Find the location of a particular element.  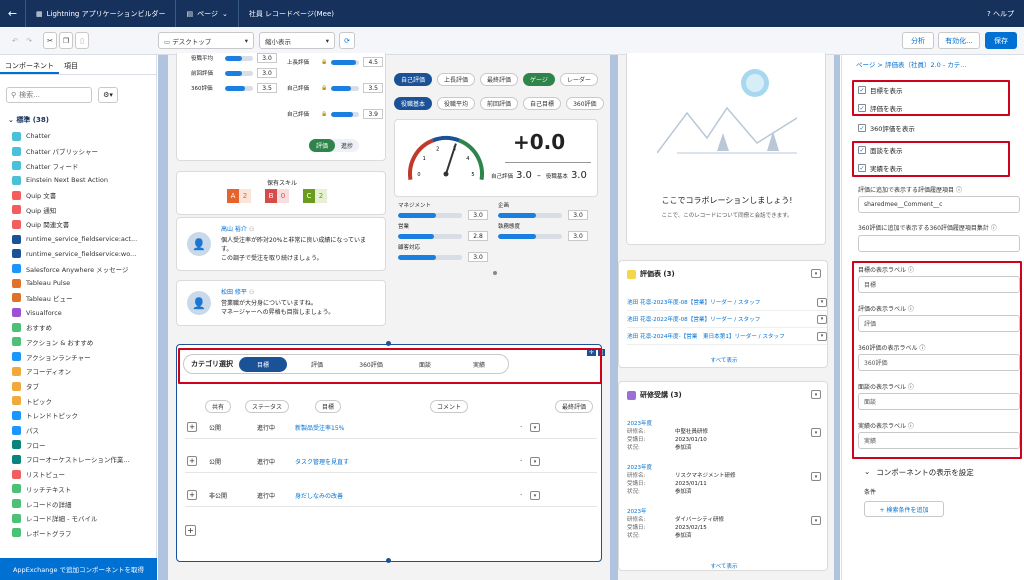

component-item: リストビュー is located at coordinates (78, 474).